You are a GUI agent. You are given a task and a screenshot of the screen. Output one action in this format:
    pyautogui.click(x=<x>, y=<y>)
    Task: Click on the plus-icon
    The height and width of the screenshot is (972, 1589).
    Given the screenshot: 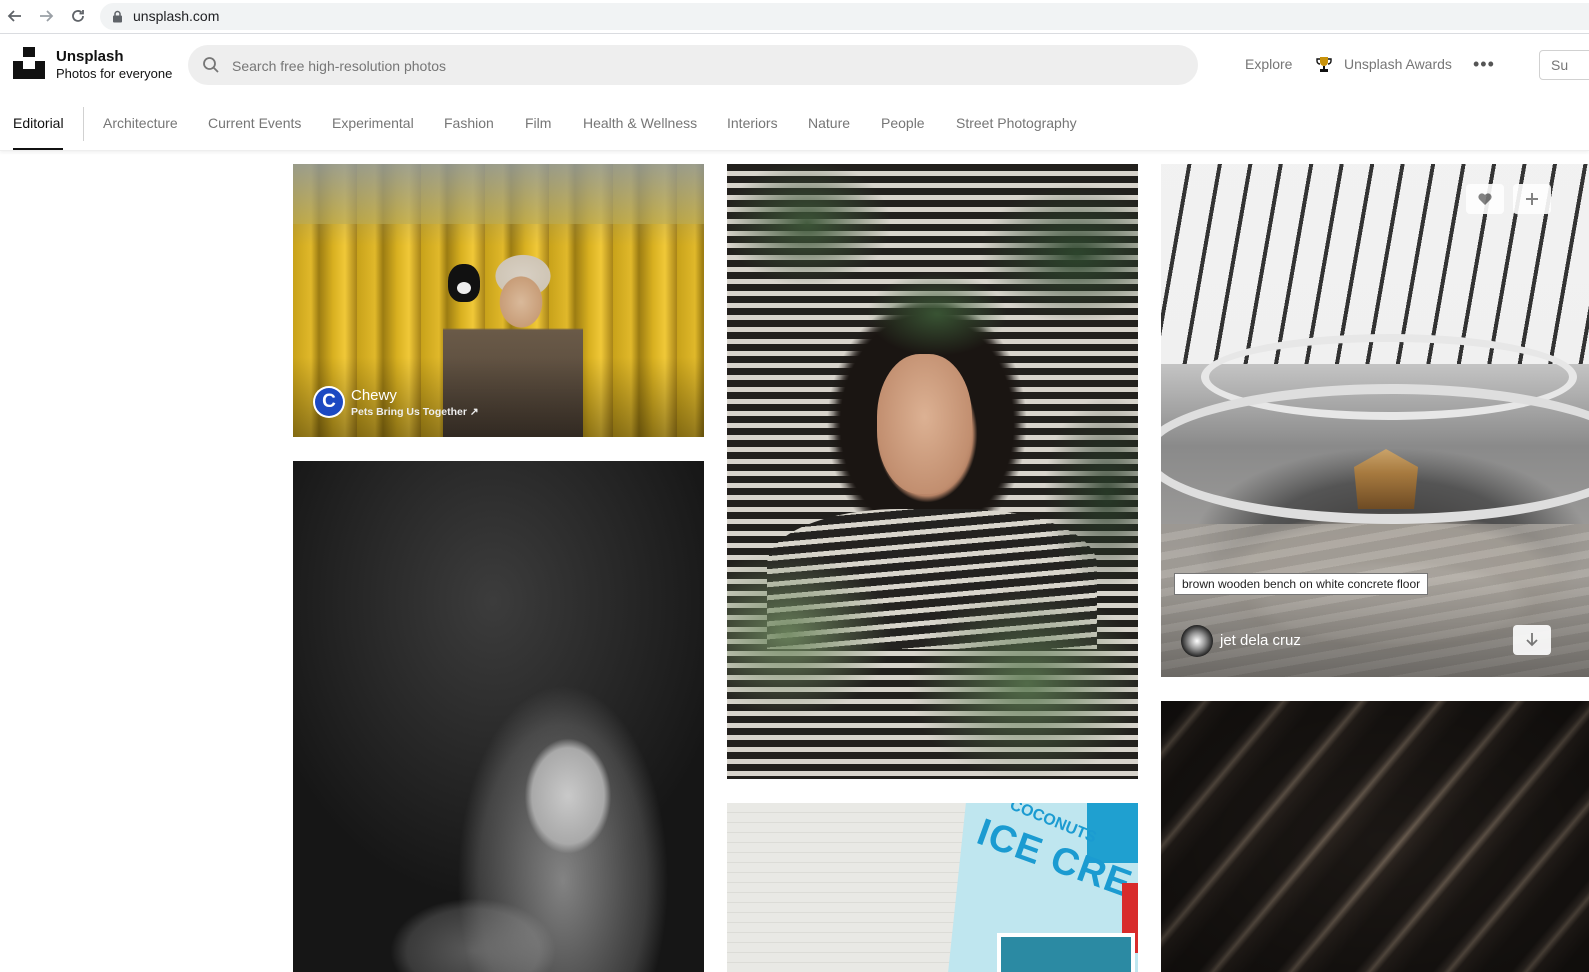 What is the action you would take?
    pyautogui.click(x=1532, y=199)
    